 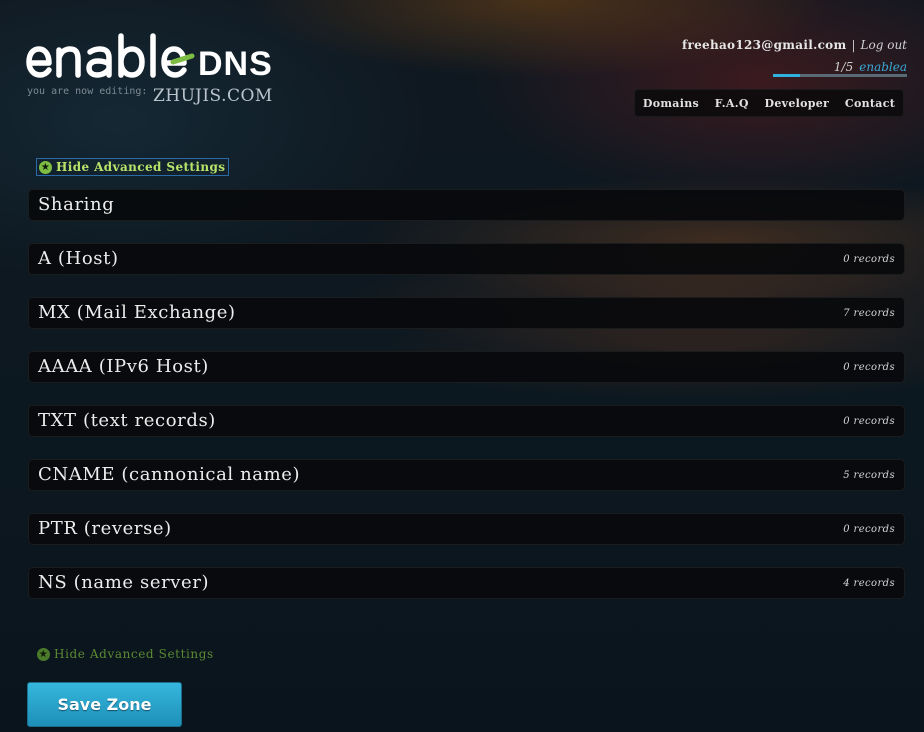 I want to click on nav-developer: Developer, so click(x=797, y=103).